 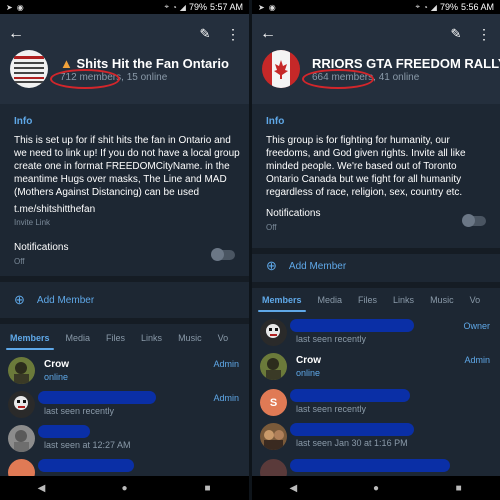 I want to click on add-user-icon: ⊕, so click(x=19, y=299).